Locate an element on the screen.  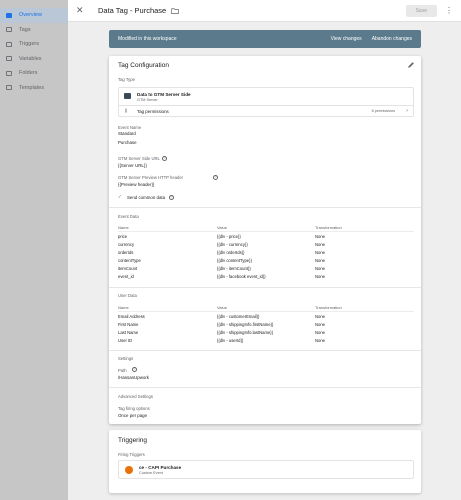
sidebar-item-templates: Templates is located at coordinates (34, 88).